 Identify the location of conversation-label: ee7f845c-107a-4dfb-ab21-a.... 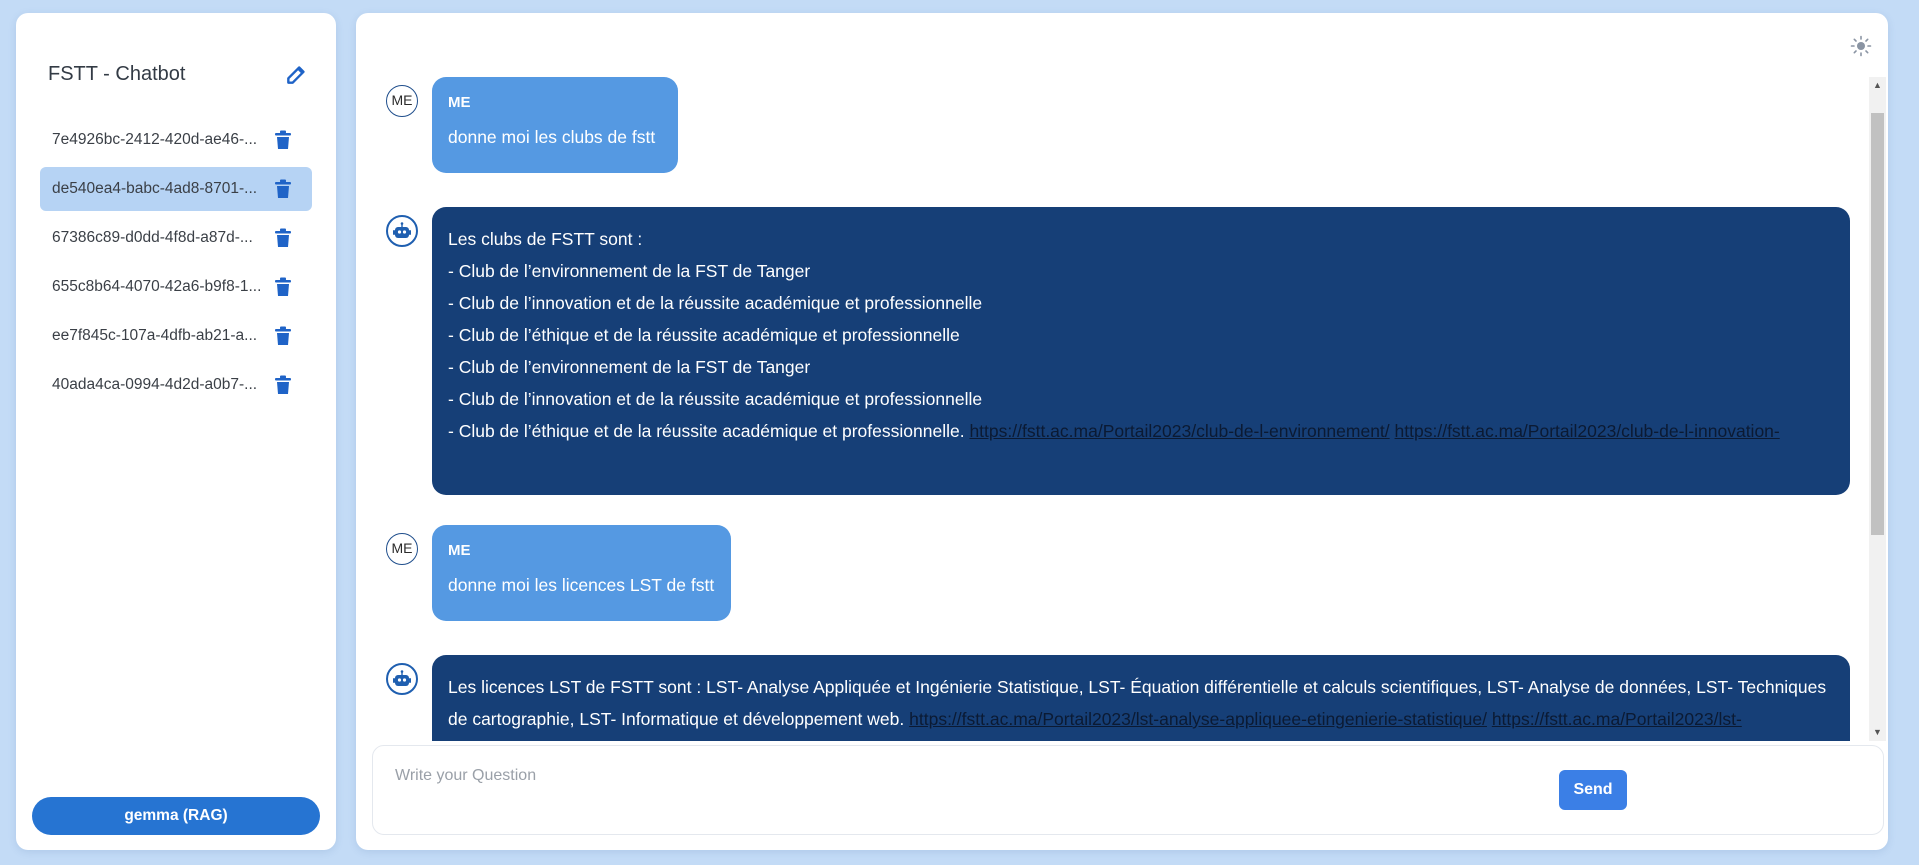
(155, 335).